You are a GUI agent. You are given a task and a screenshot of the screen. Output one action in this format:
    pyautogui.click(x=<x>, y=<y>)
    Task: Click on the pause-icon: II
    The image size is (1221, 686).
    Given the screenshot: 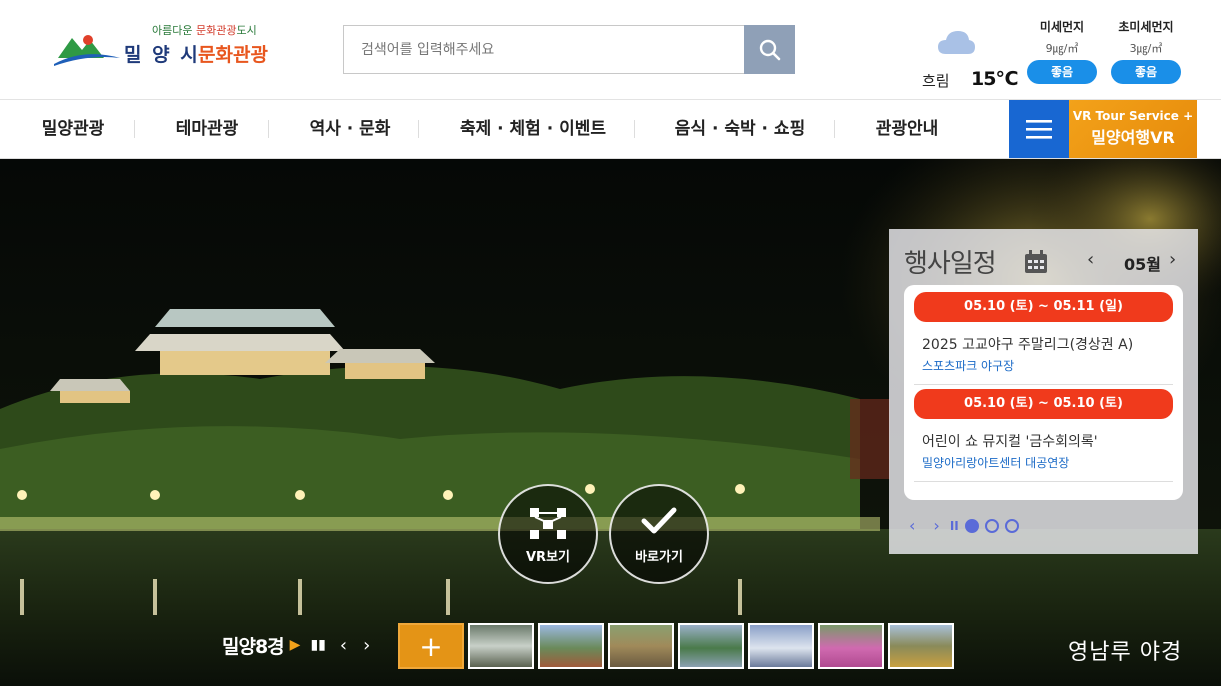 What is the action you would take?
    pyautogui.click(x=954, y=526)
    